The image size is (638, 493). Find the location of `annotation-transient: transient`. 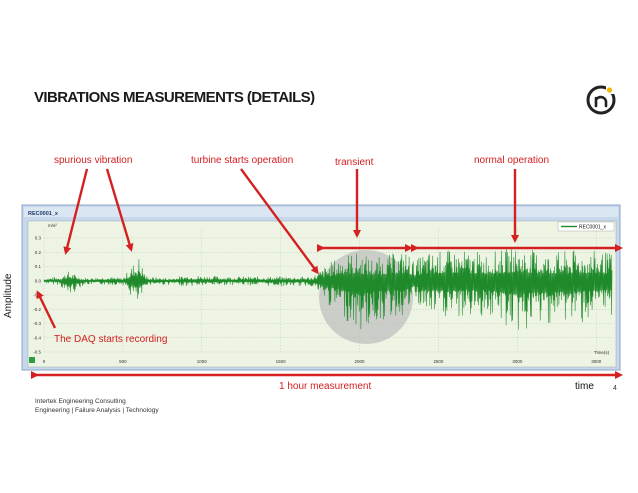

annotation-transient: transient is located at coordinates (354, 162).